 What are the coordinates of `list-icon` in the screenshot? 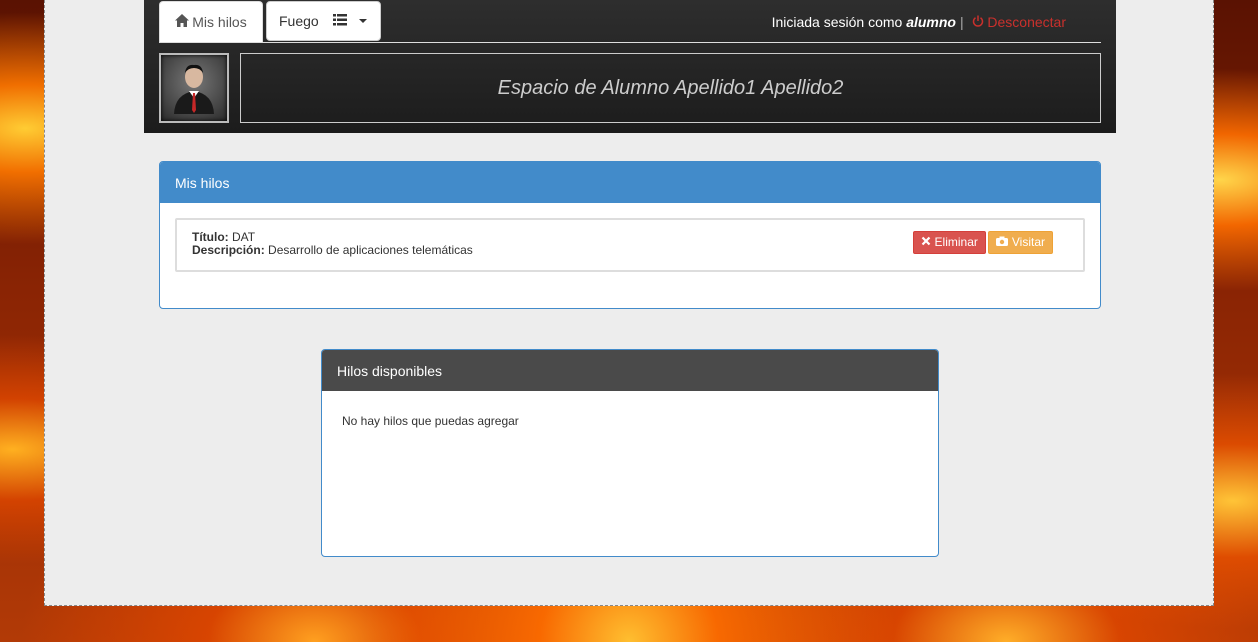 It's located at (339, 21).